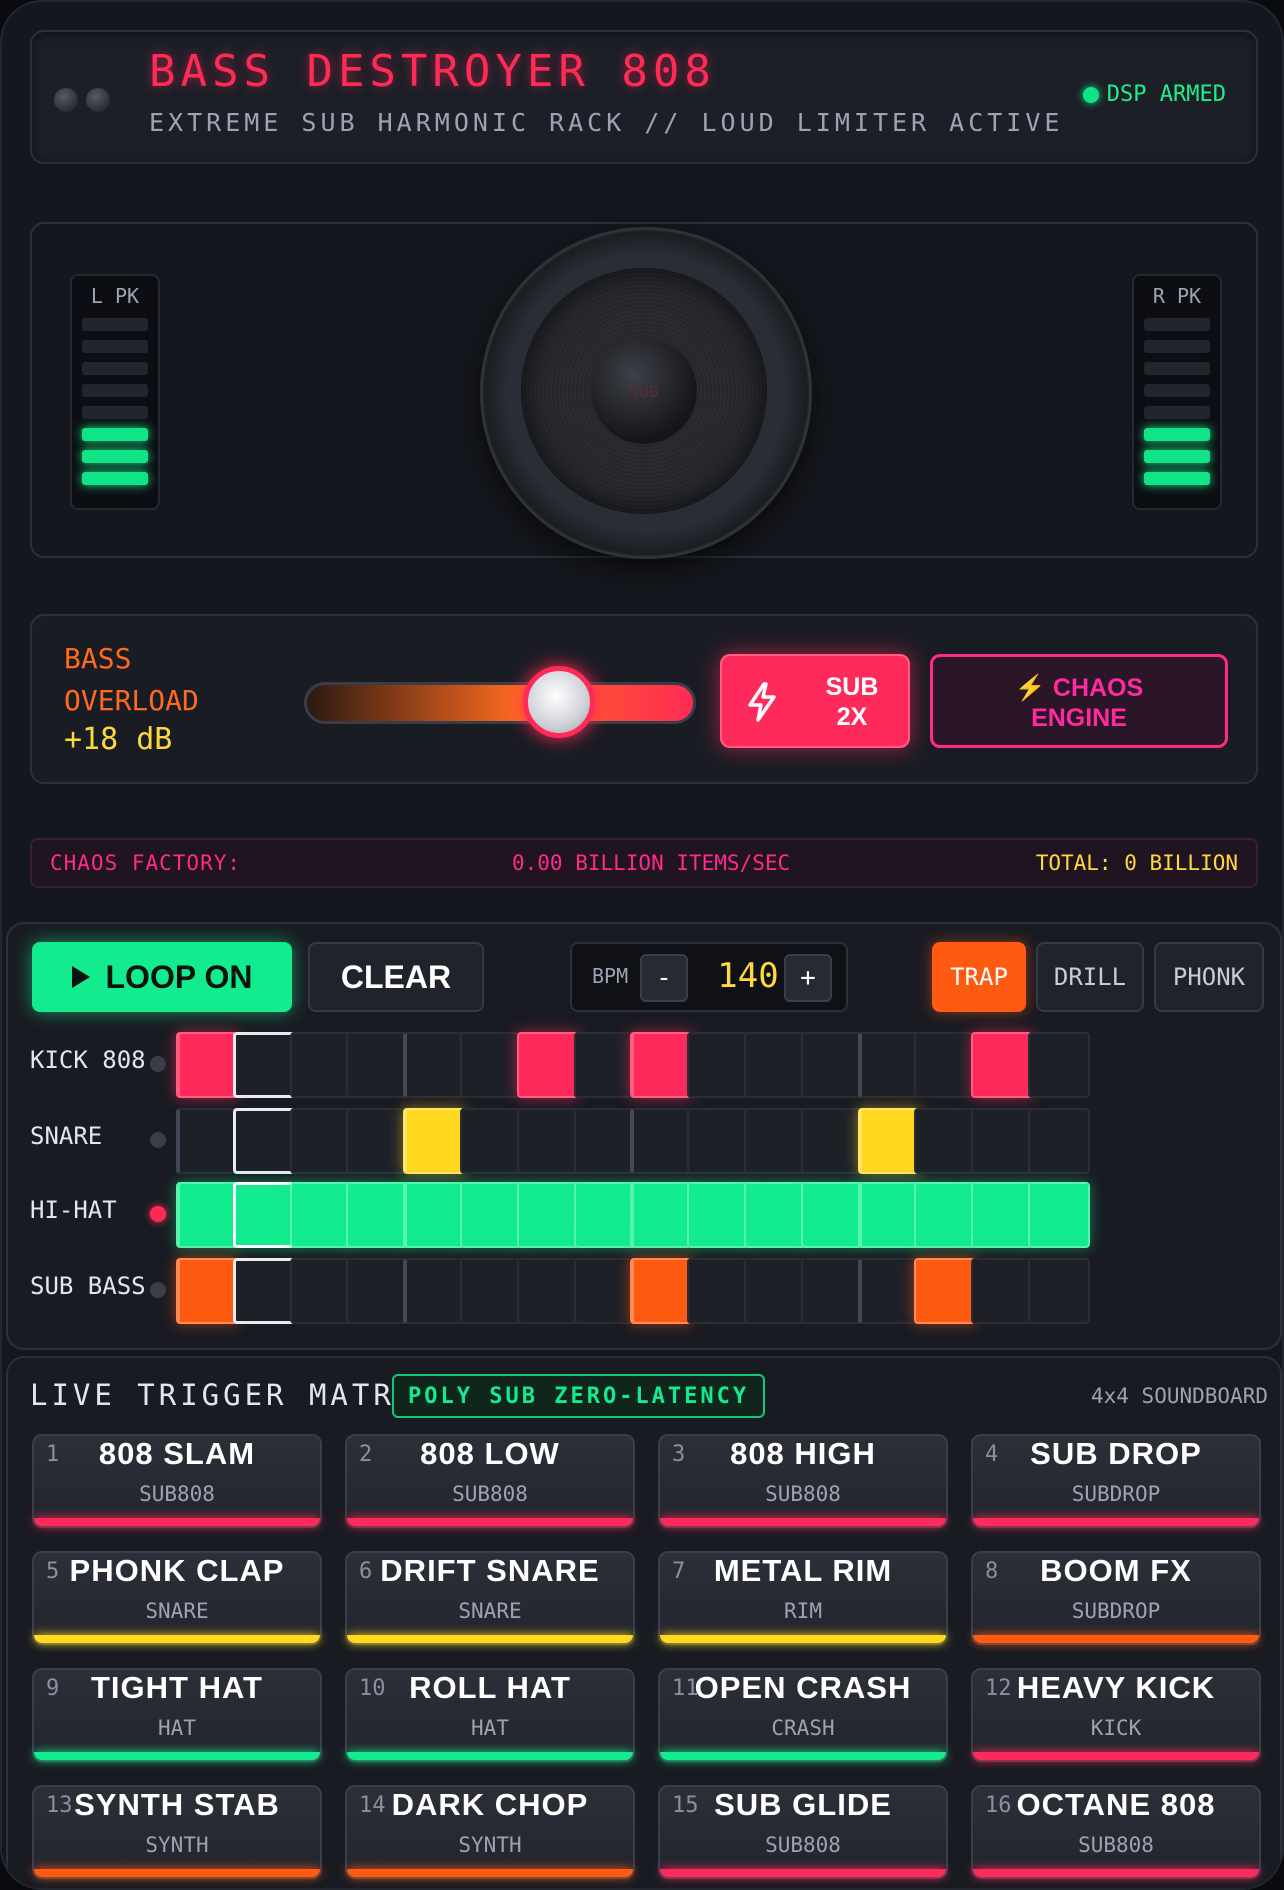 The width and height of the screenshot is (1284, 1890). I want to click on meter-segment, so click(1177, 478).